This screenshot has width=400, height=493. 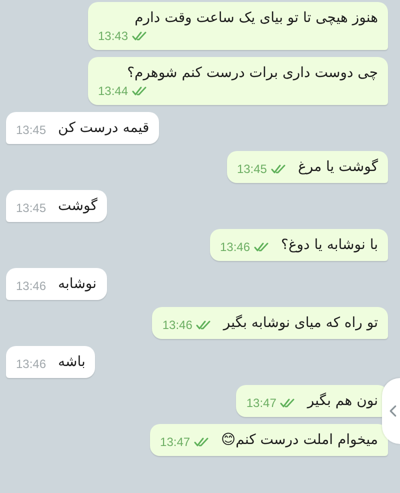 I want to click on message-text: قیمه درست کن, so click(x=104, y=128).